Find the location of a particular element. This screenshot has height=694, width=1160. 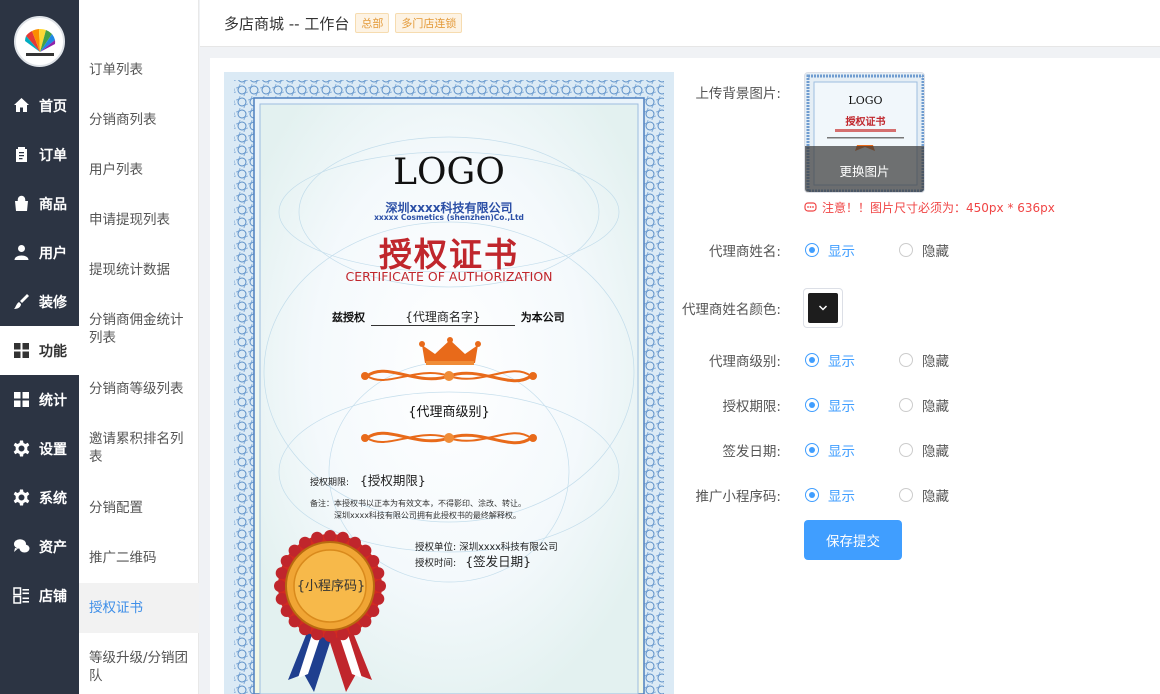

submenu-item-1: 分销商列表 is located at coordinates (139, 120).